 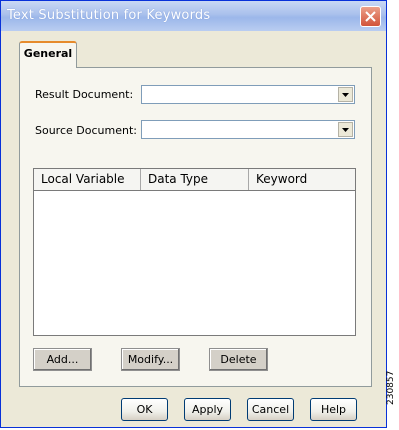 I want to click on help-button: Help, so click(x=333, y=409).